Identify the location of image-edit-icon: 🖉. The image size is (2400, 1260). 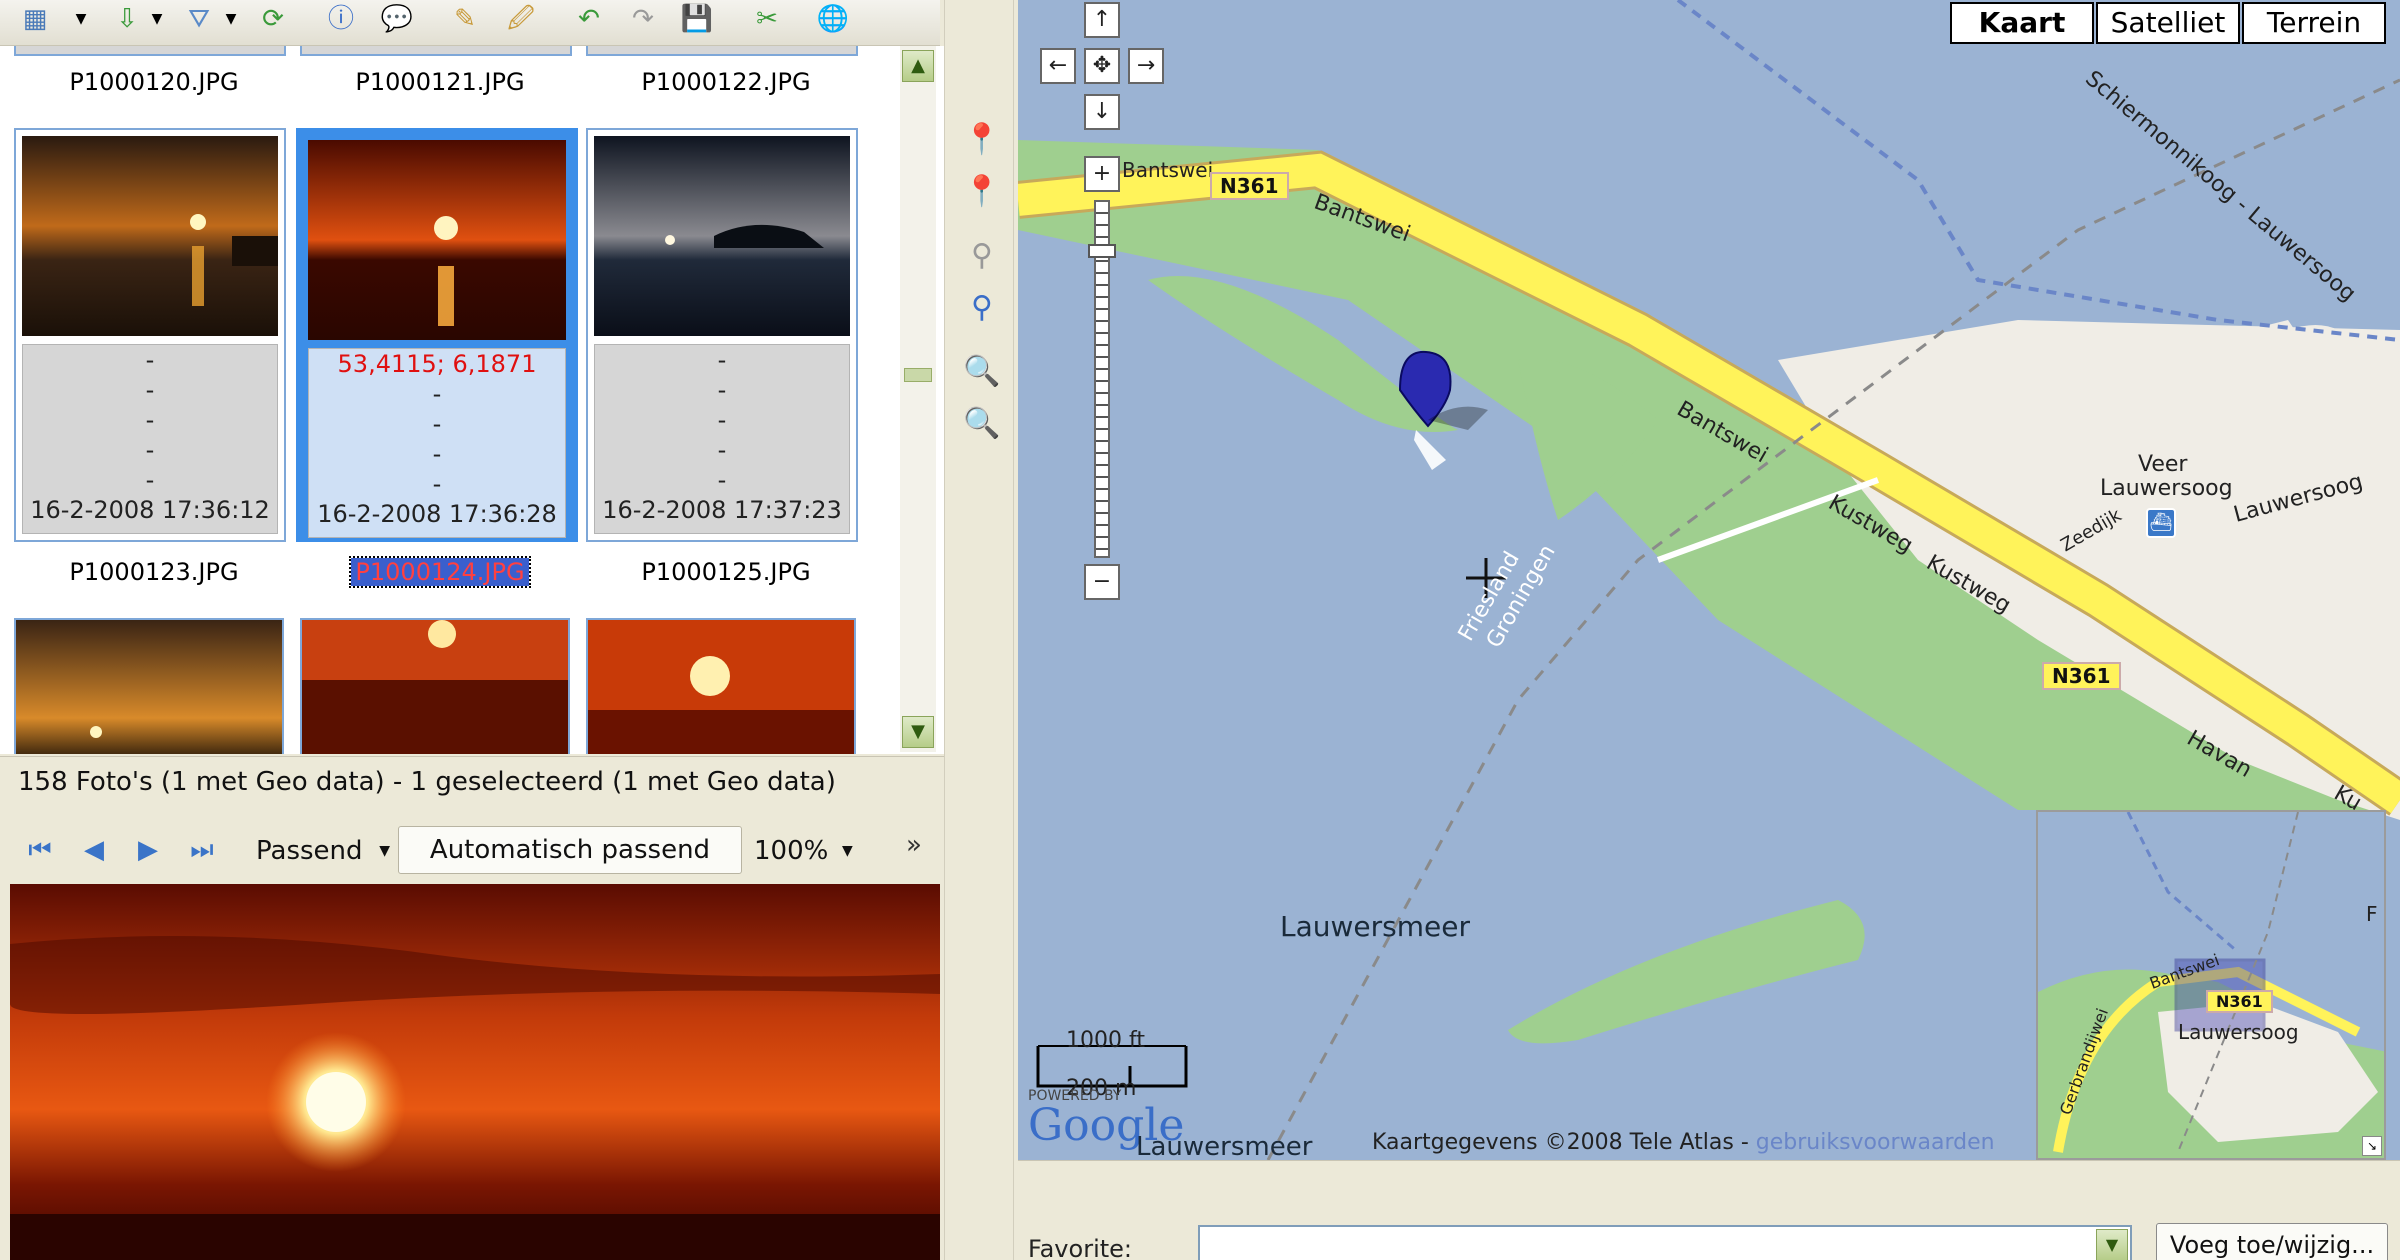
(521, 19).